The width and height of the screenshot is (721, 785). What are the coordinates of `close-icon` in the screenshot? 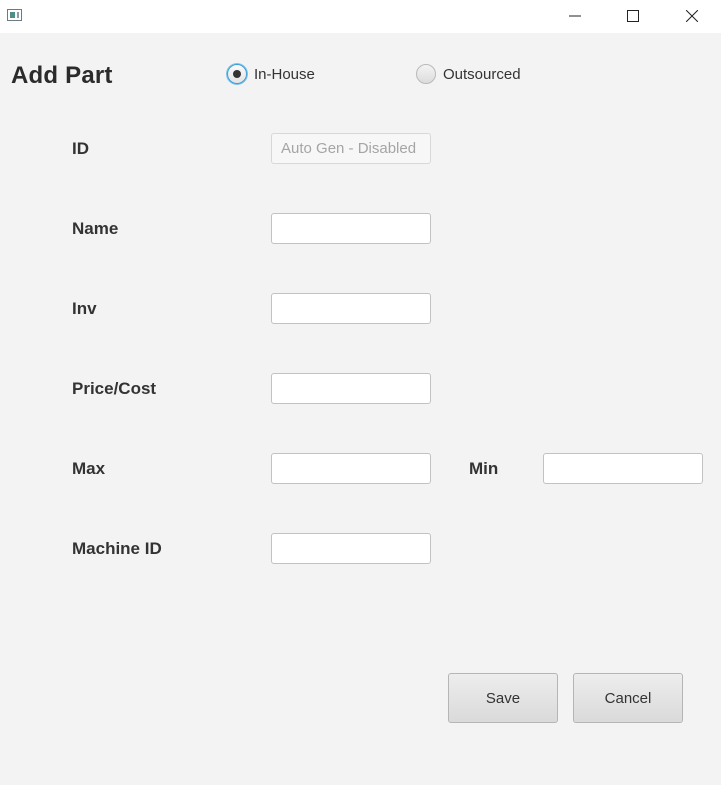 It's located at (692, 16).